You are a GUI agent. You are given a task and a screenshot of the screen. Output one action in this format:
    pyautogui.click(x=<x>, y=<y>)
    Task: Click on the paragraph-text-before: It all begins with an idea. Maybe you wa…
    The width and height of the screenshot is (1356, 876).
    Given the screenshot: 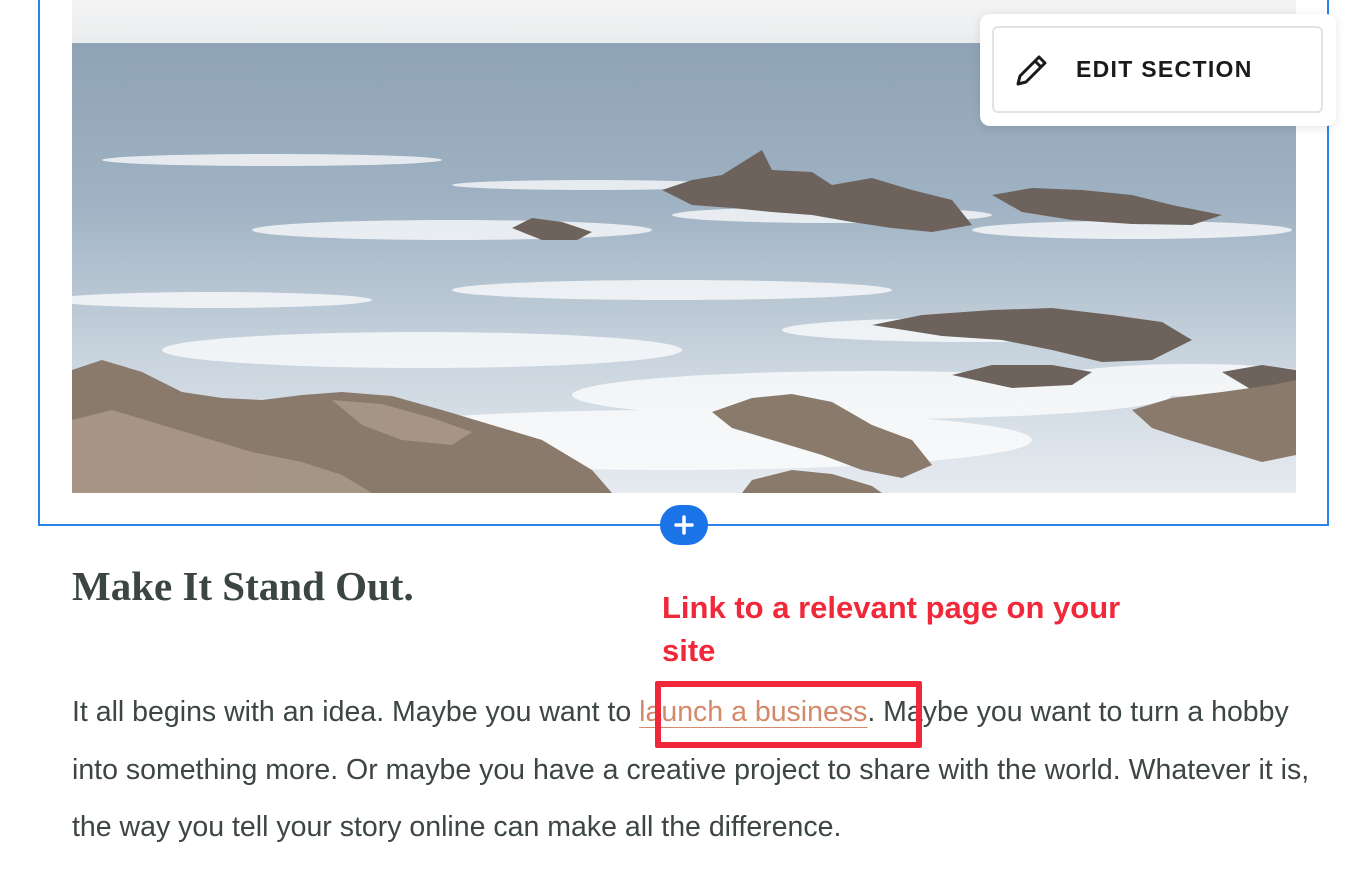 What is the action you would take?
    pyautogui.click(x=356, y=712)
    